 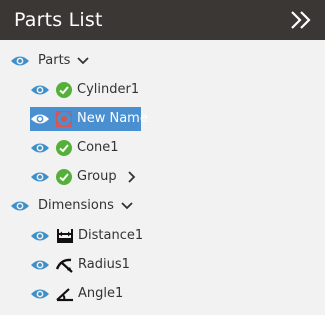 What do you see at coordinates (108, 89) in the screenshot?
I see `tree-item-label: Cylinder1` at bounding box center [108, 89].